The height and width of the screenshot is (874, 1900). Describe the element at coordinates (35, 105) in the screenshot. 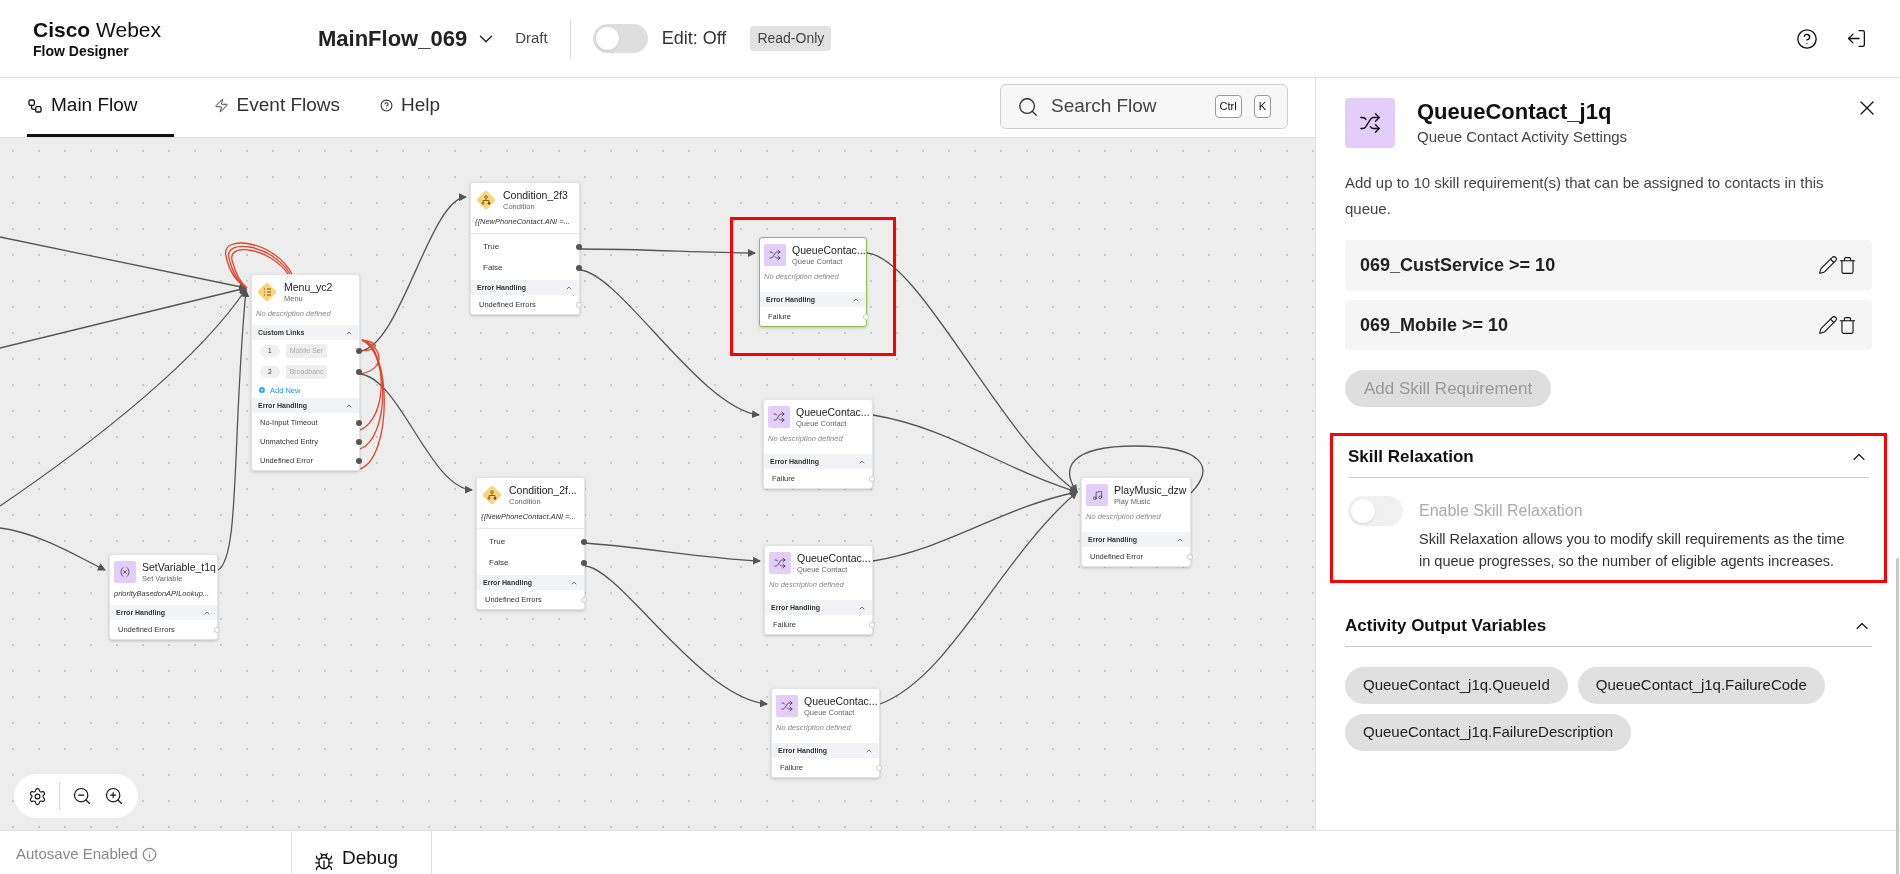

I see `flow-diagram-icon` at that location.